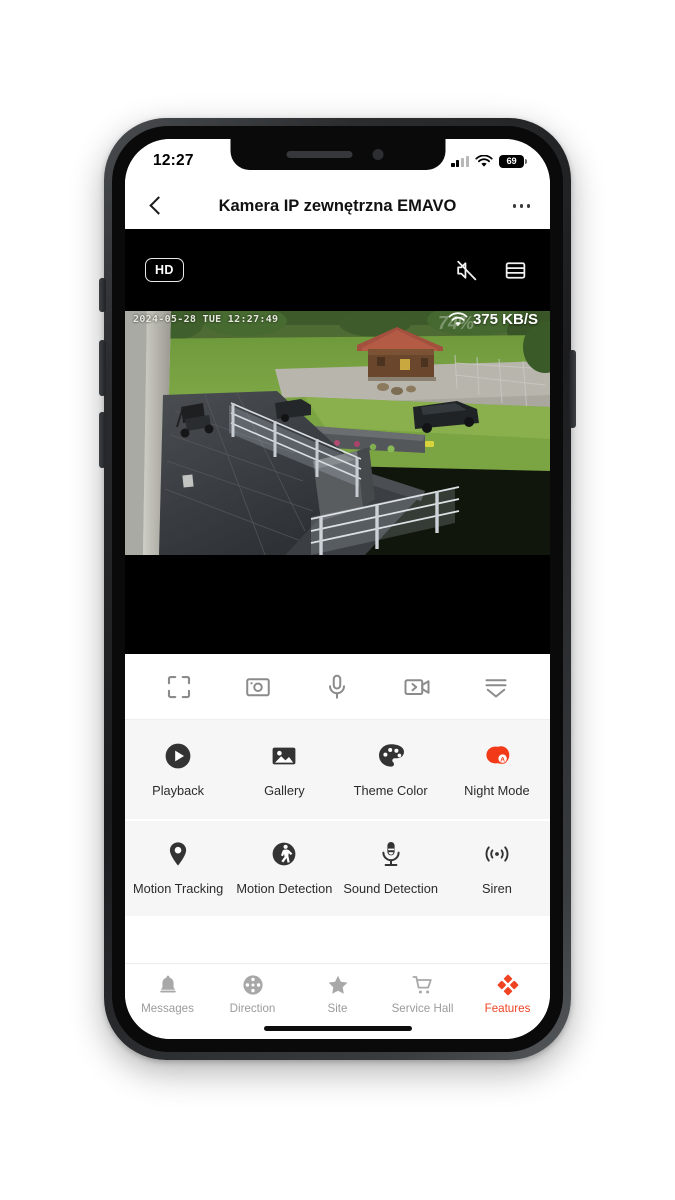 The width and height of the screenshot is (675, 1200). Describe the element at coordinates (179, 687) in the screenshot. I see `fullscreen-icon` at that location.